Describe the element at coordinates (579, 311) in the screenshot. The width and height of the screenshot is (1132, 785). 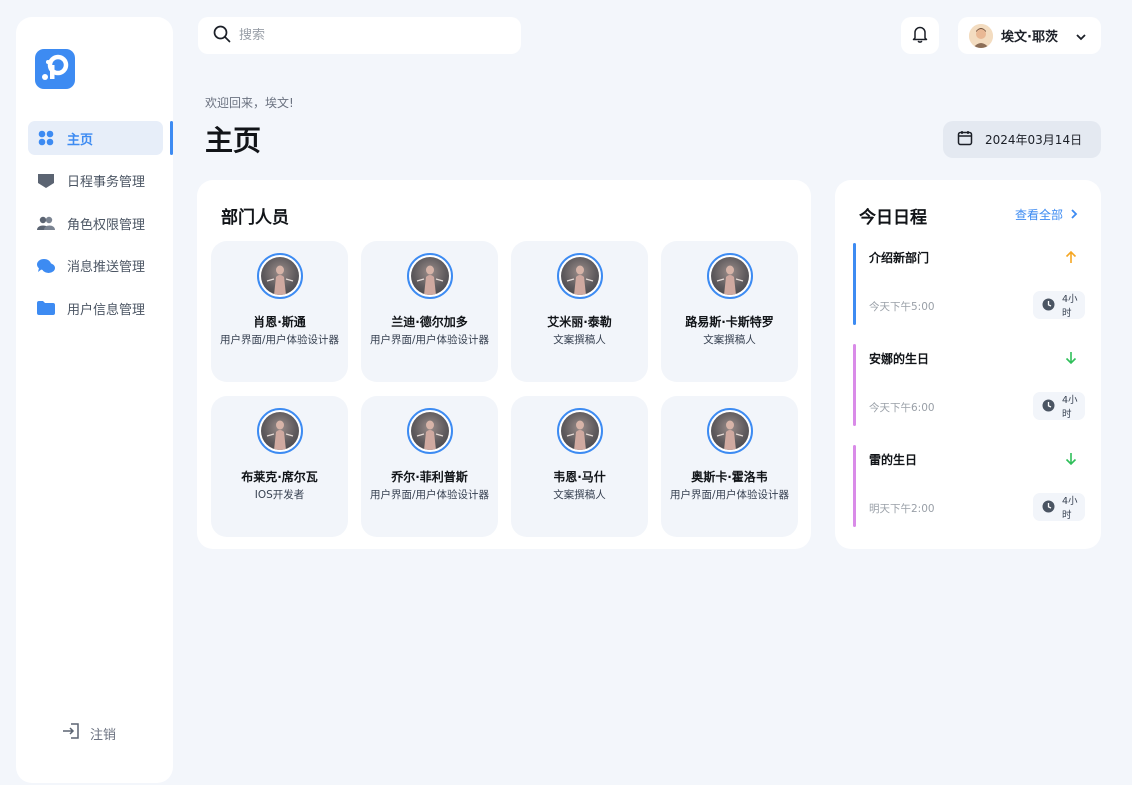
I see `member-card: 艾米丽·泰勒 文案撰稿人` at that location.